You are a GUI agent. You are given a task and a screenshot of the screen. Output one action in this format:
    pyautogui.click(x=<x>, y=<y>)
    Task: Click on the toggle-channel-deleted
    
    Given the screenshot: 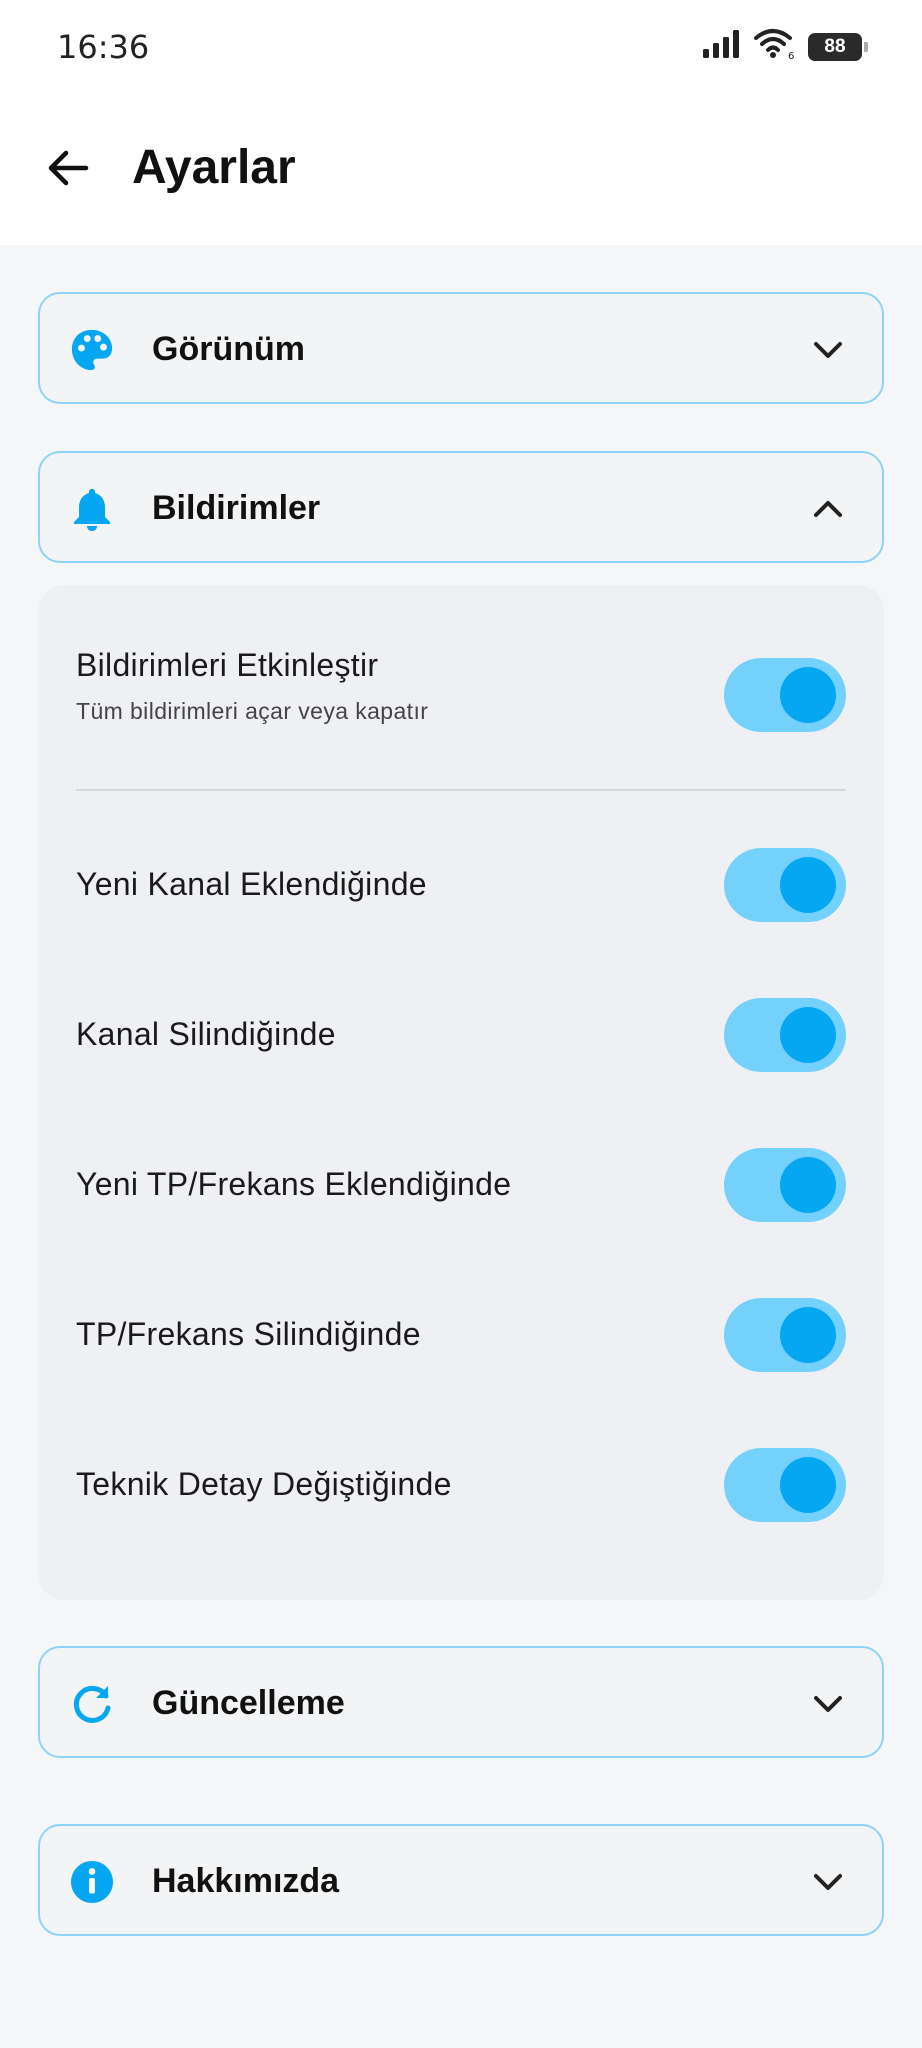 What is the action you would take?
    pyautogui.click(x=785, y=1035)
    